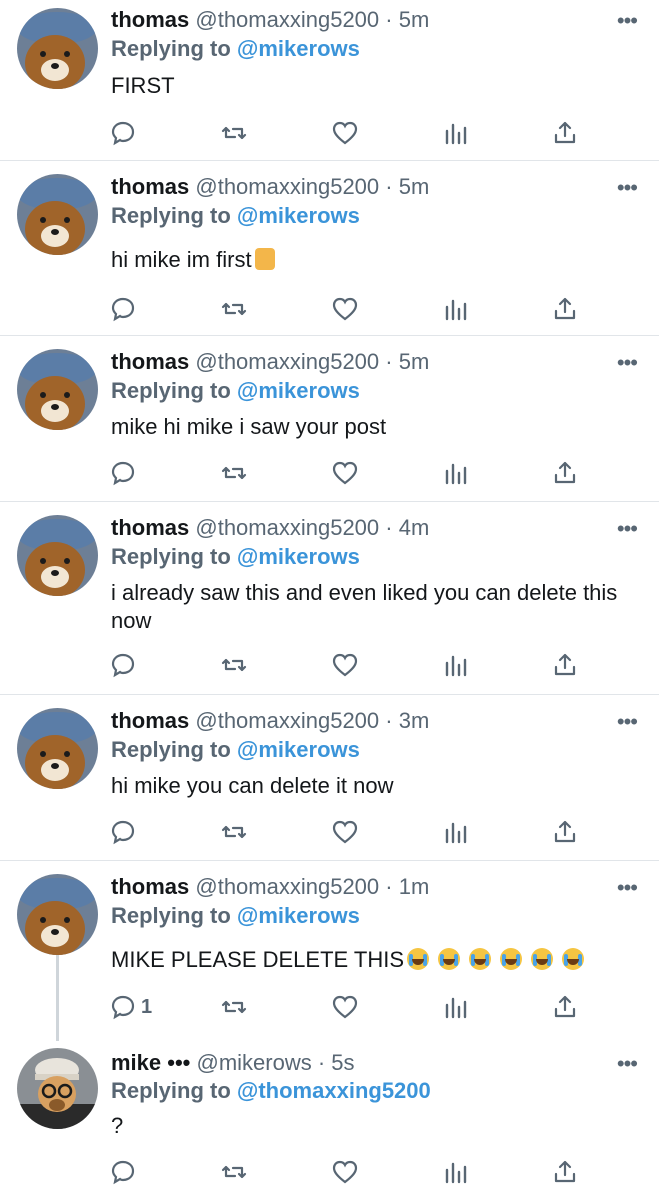  I want to click on replying-to-label: Replying to, so click(171, 215).